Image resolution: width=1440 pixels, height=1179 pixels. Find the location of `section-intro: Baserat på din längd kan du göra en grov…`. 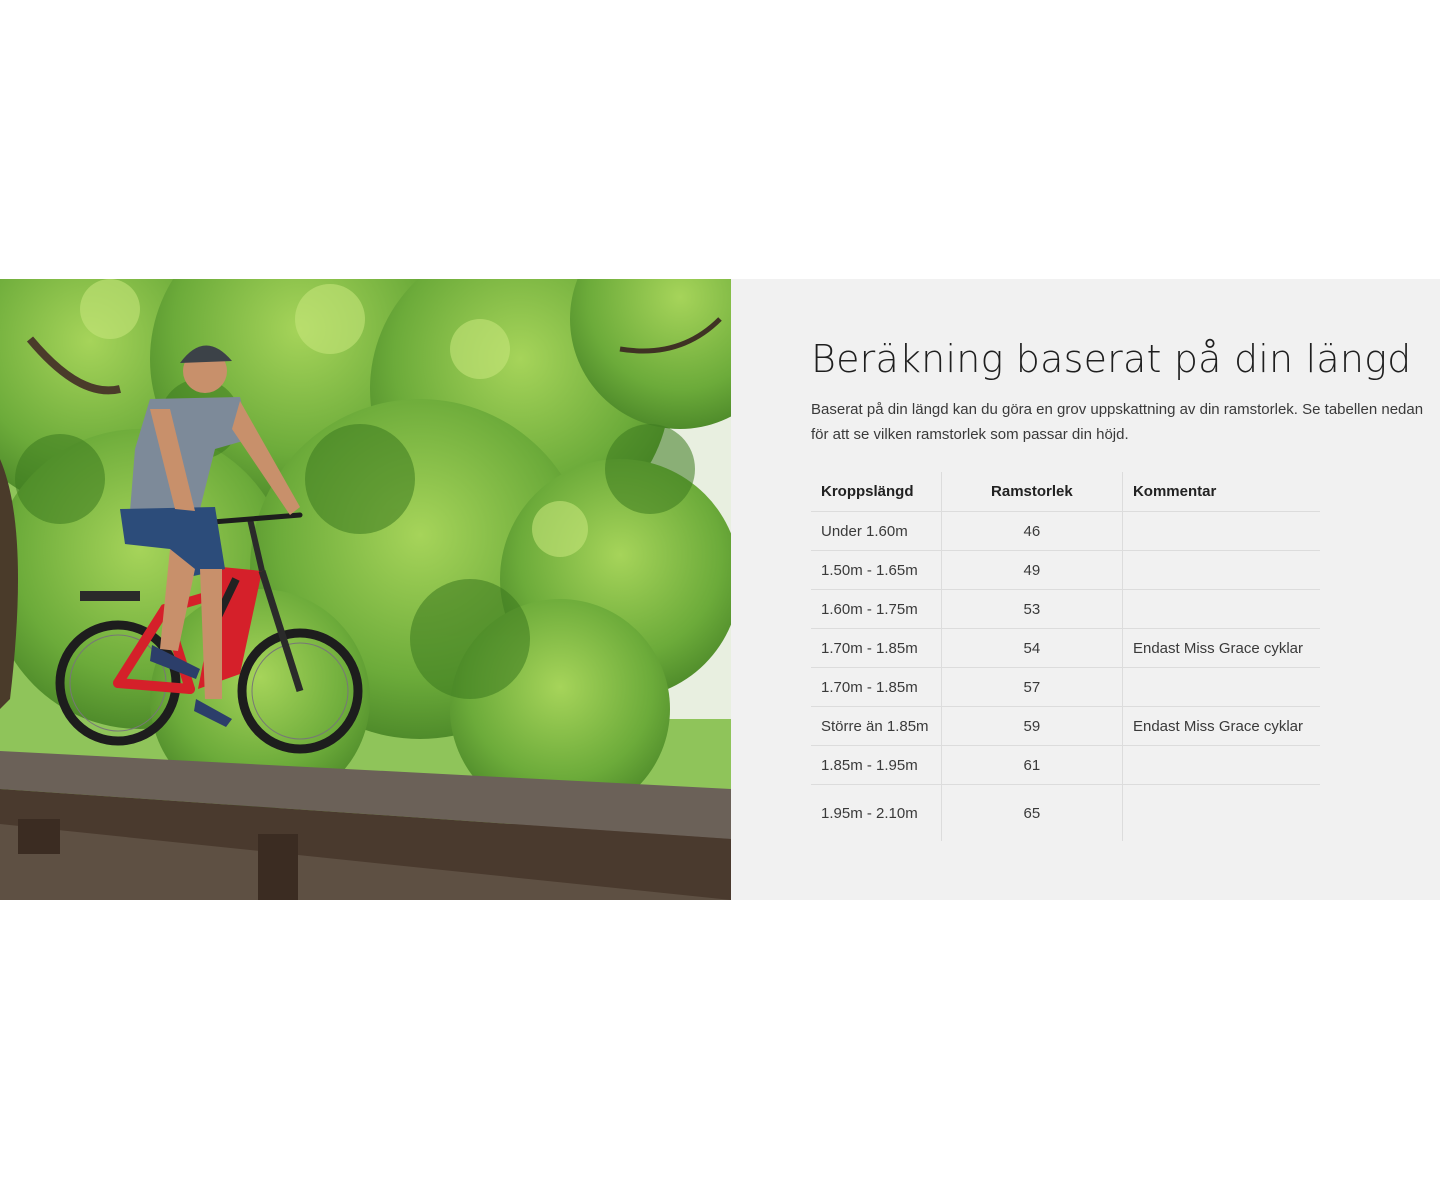

section-intro: Baserat på din längd kan du göra en grov… is located at coordinates (1117, 422).